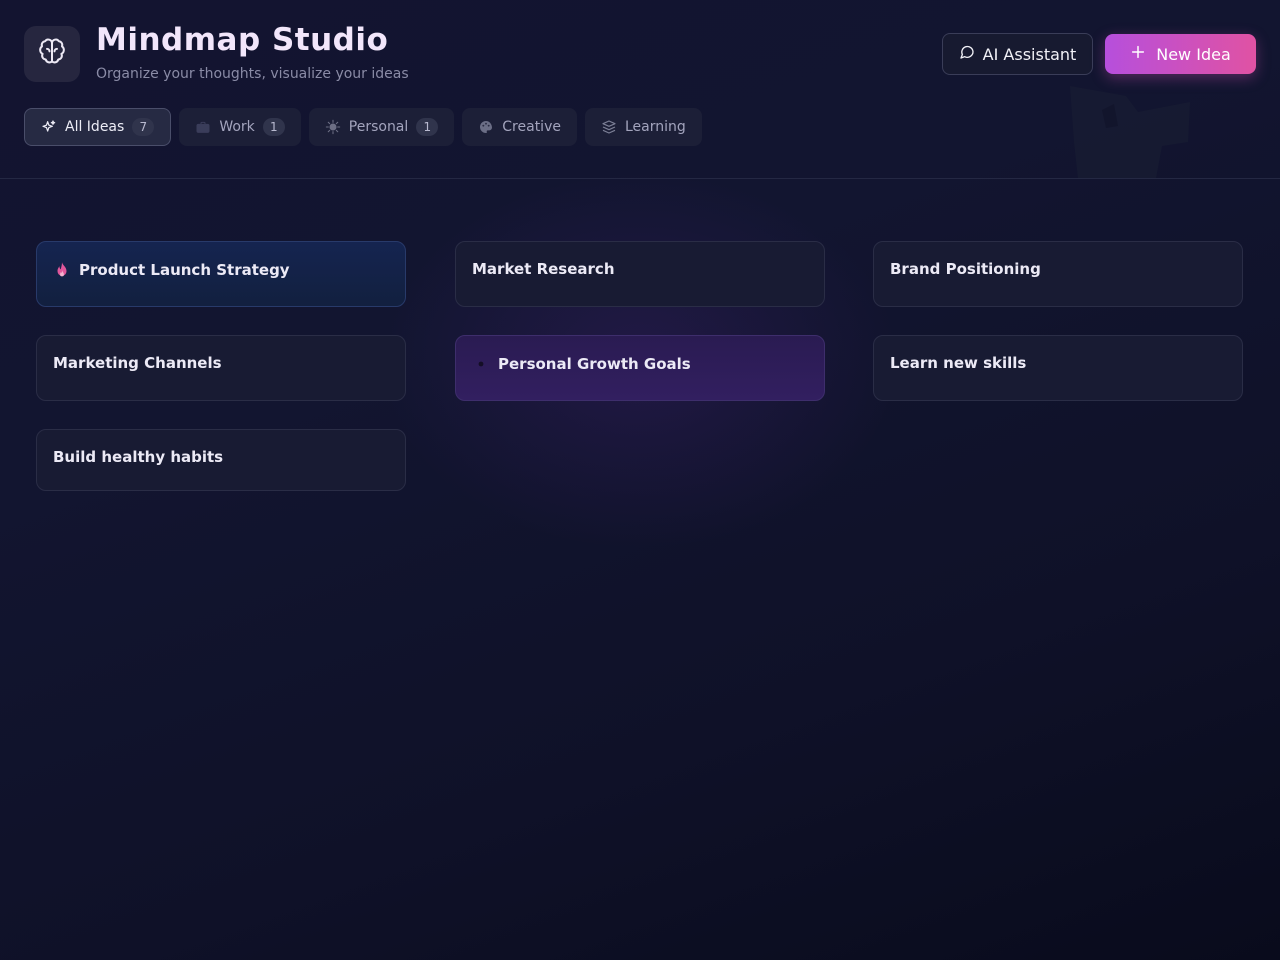 The image size is (1280, 960). I want to click on idea-card-market-research: Market Research, so click(640, 274).